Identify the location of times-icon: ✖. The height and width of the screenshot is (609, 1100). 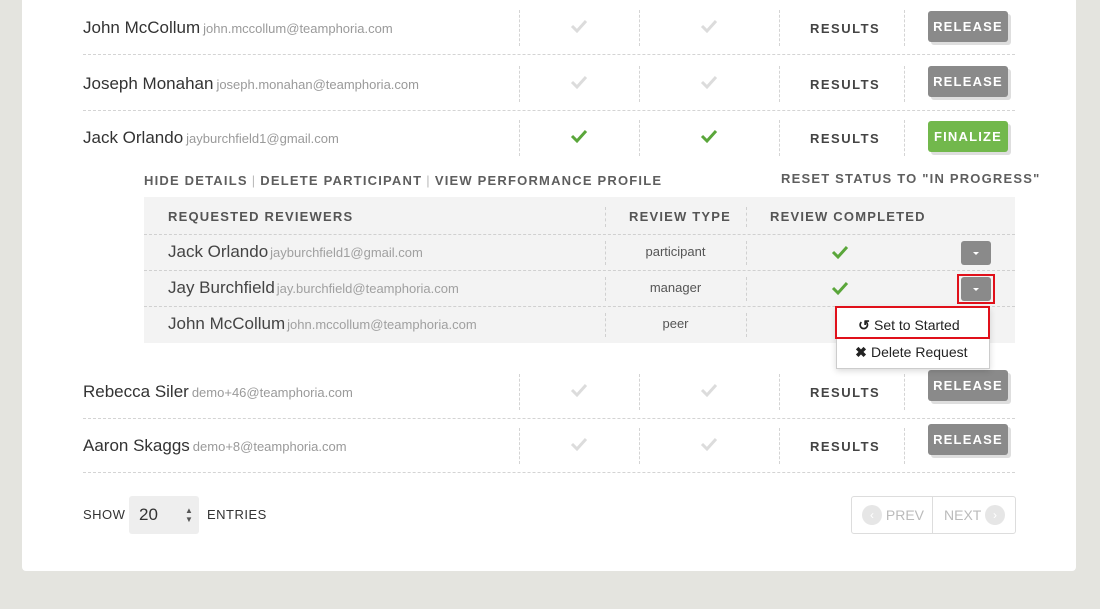
(861, 352).